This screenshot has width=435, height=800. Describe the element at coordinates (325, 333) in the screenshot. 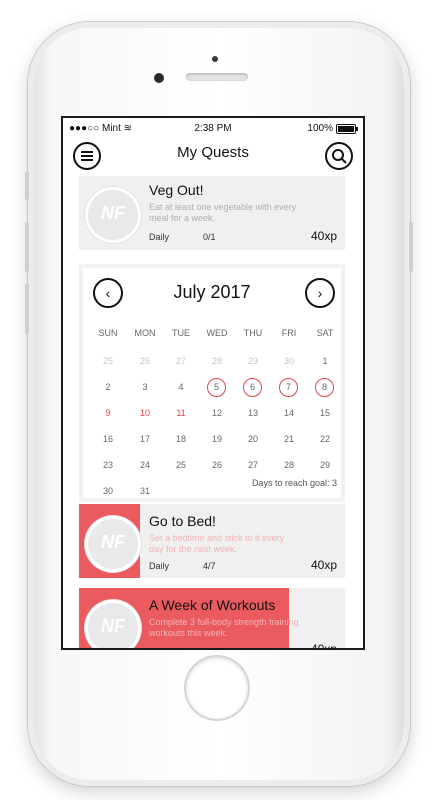

I see `weekday-label: SAT` at that location.